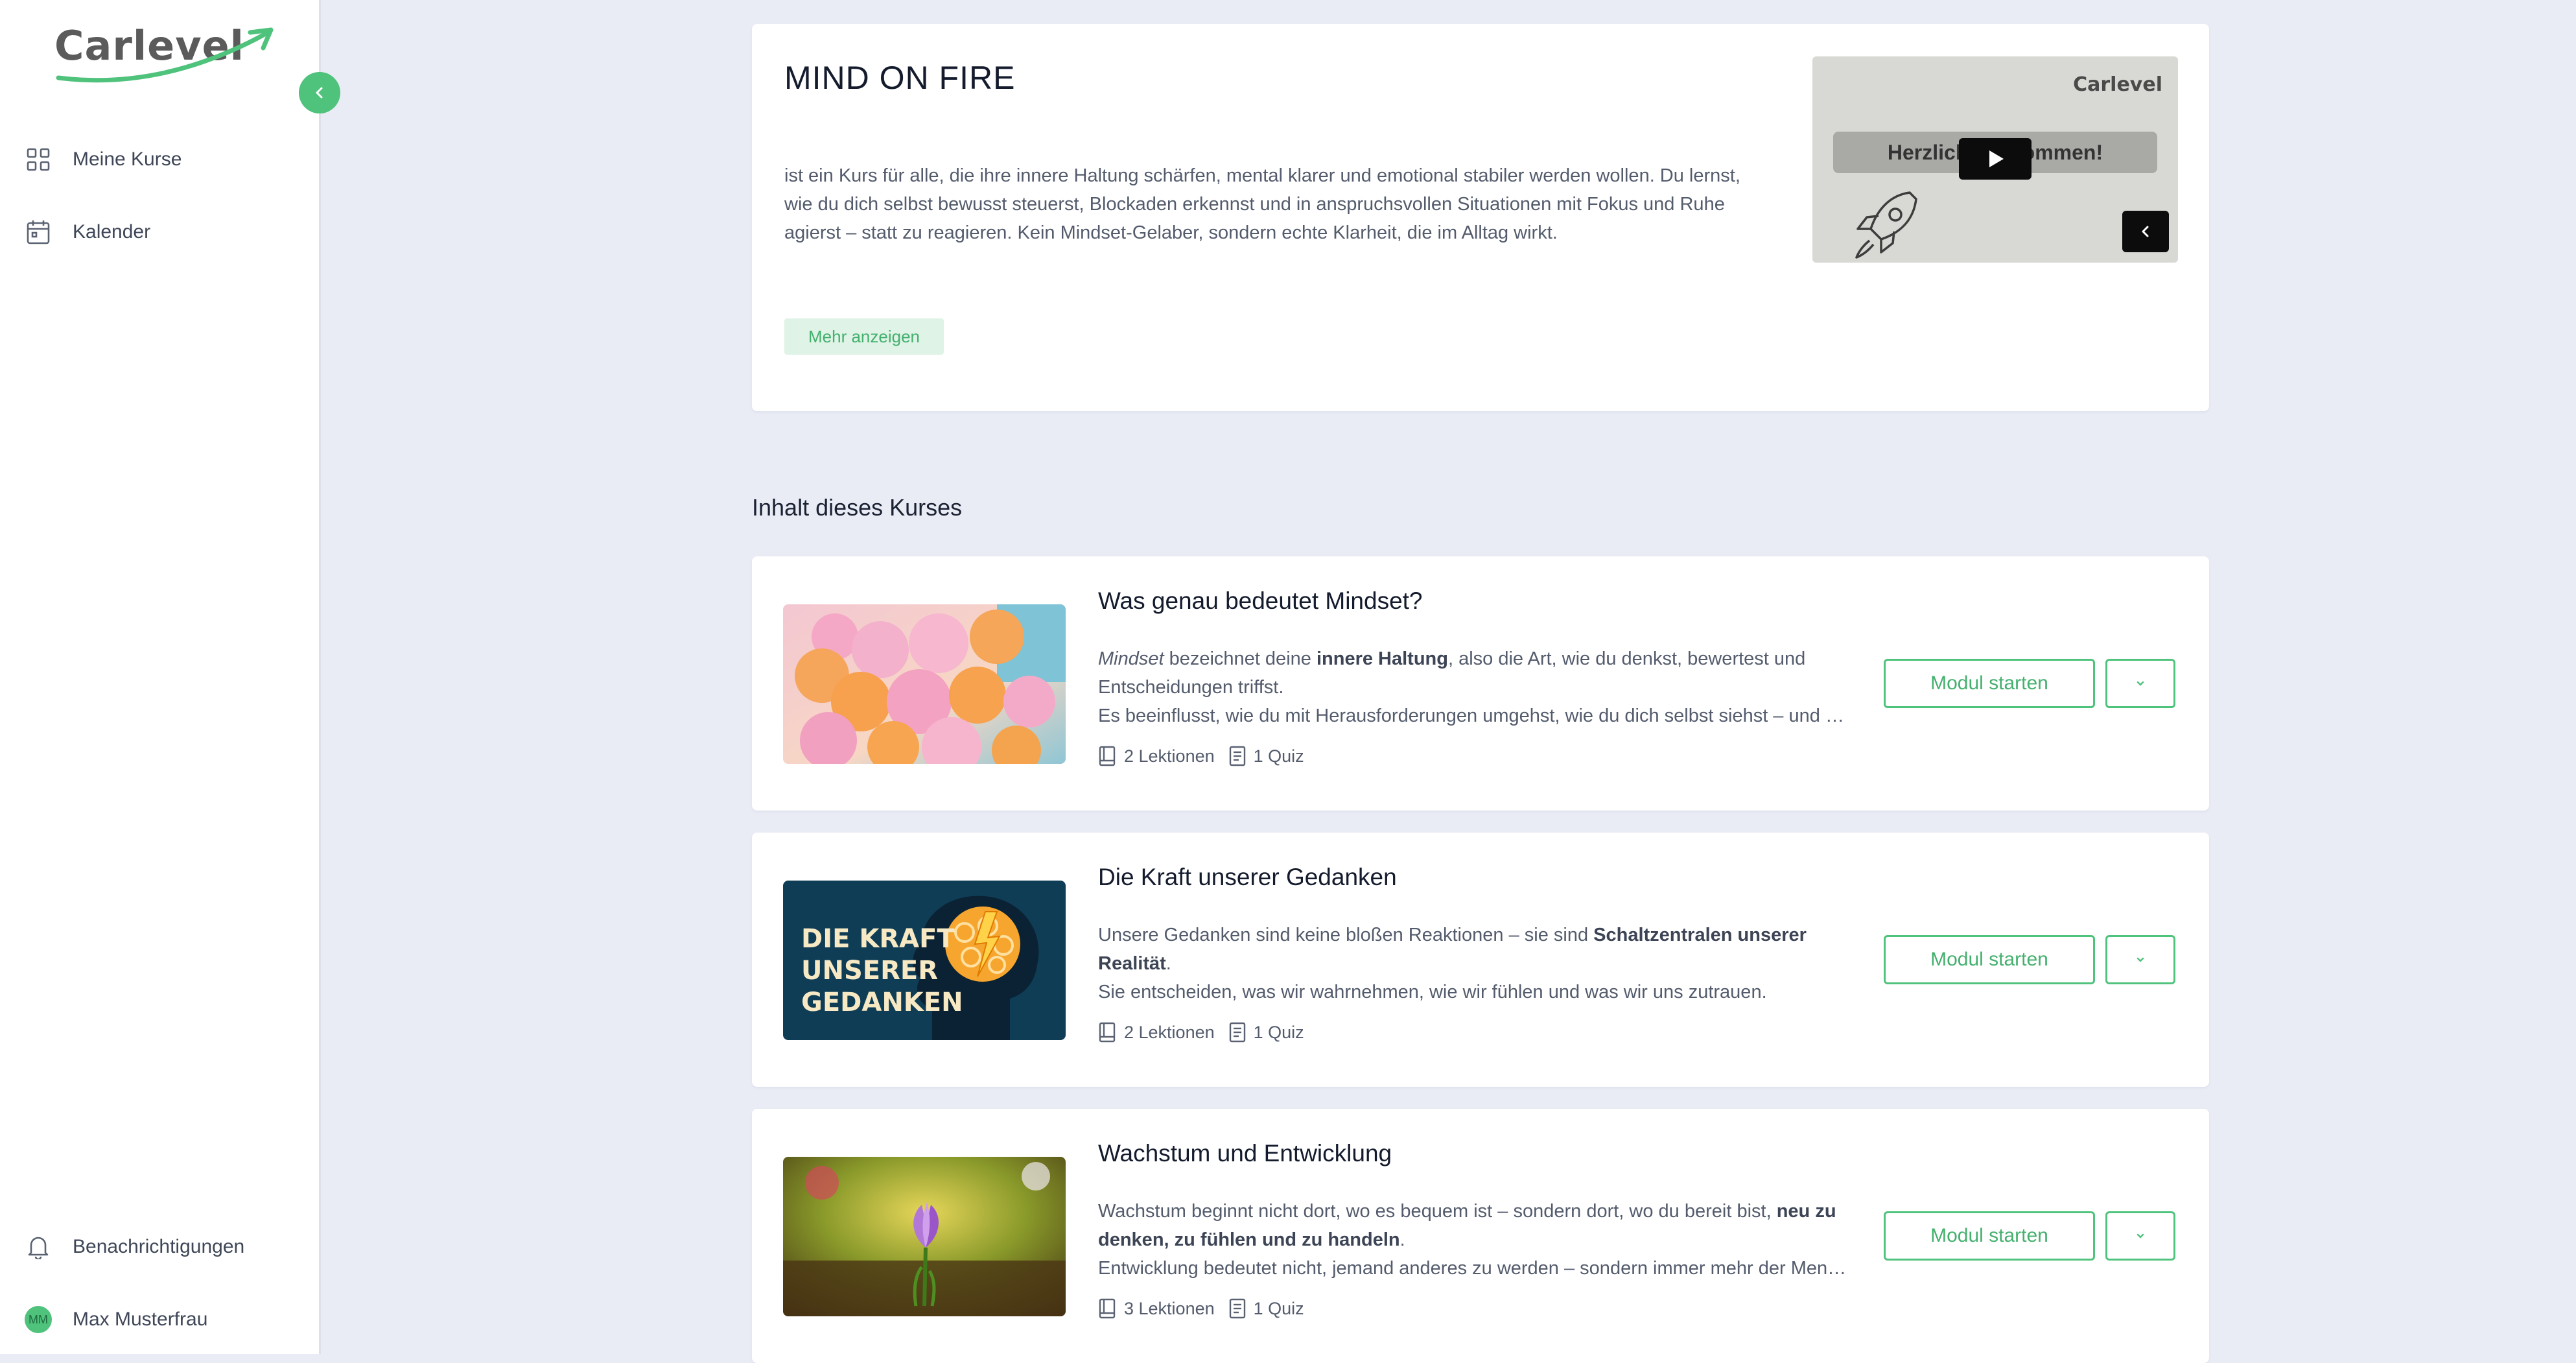  I want to click on module-thumbnail-crocus, so click(924, 1236).